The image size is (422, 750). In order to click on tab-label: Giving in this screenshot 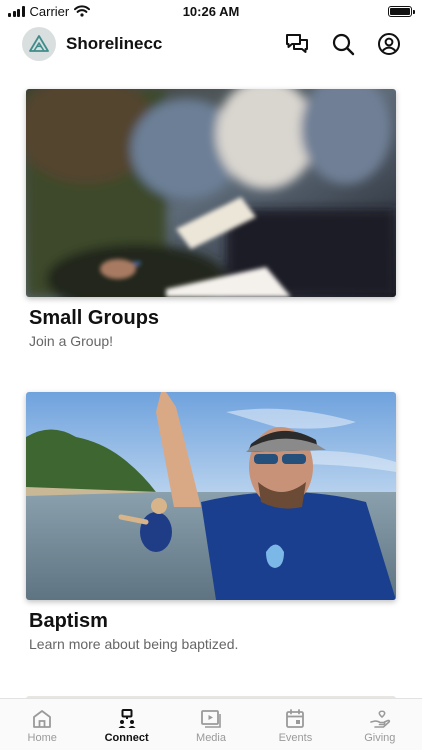, I will do `click(380, 738)`.